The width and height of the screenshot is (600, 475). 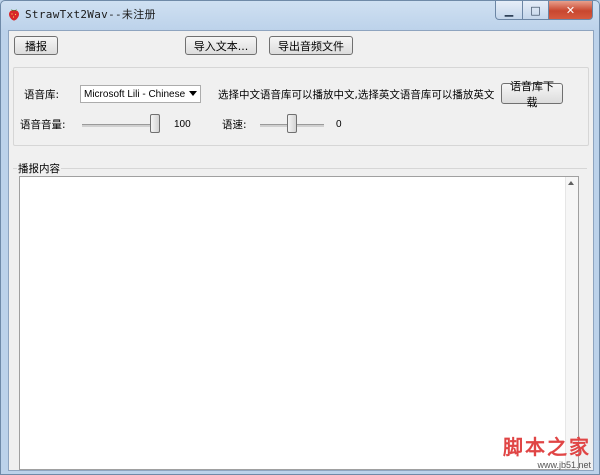 What do you see at coordinates (300, 15) in the screenshot?
I see `title-bar: StrawTxt2Wav--未注册 ▁ □ ✕` at bounding box center [300, 15].